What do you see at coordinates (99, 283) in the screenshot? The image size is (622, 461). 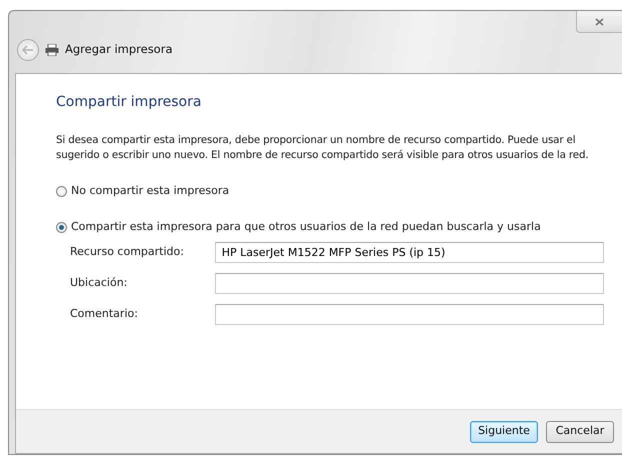 I see `field-label: Ubicación:` at bounding box center [99, 283].